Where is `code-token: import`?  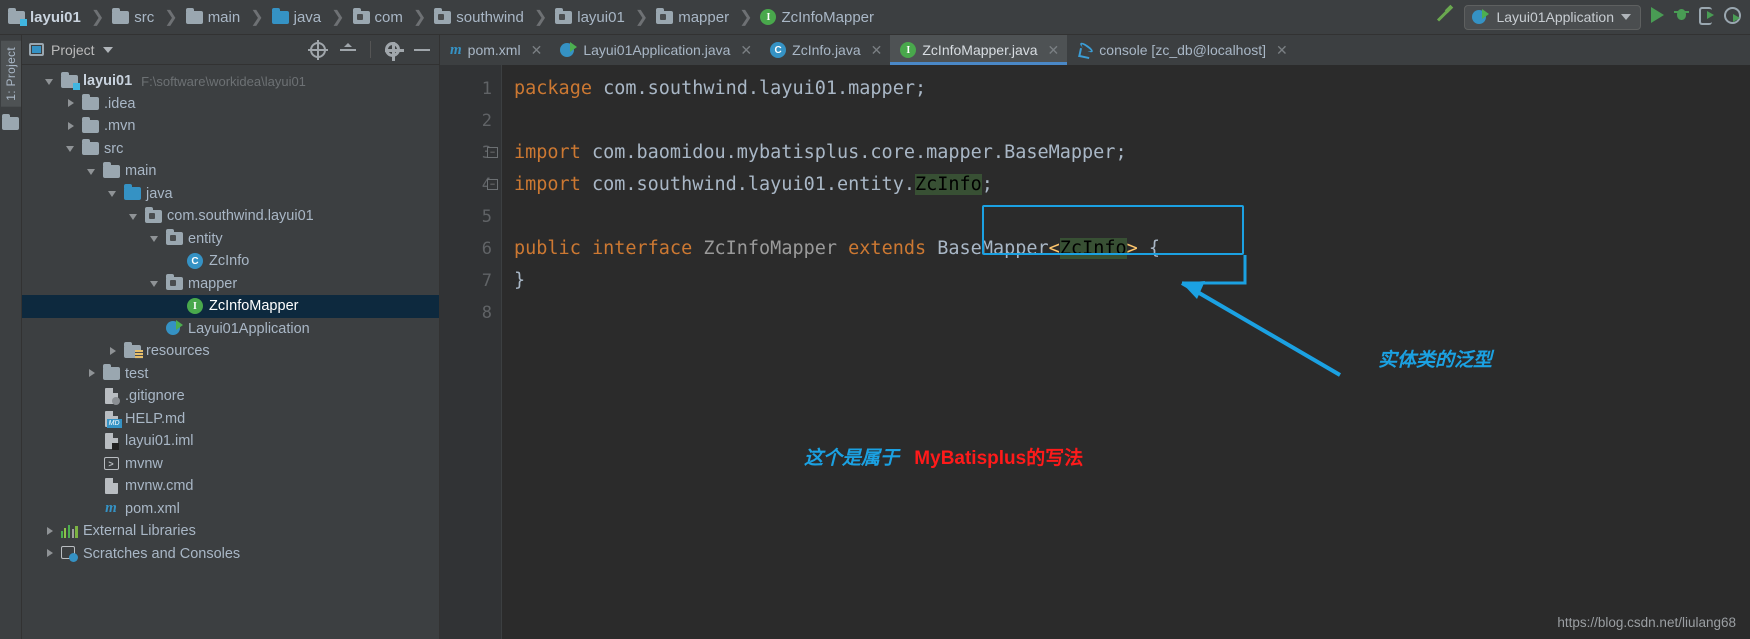 code-token: import is located at coordinates (547, 152).